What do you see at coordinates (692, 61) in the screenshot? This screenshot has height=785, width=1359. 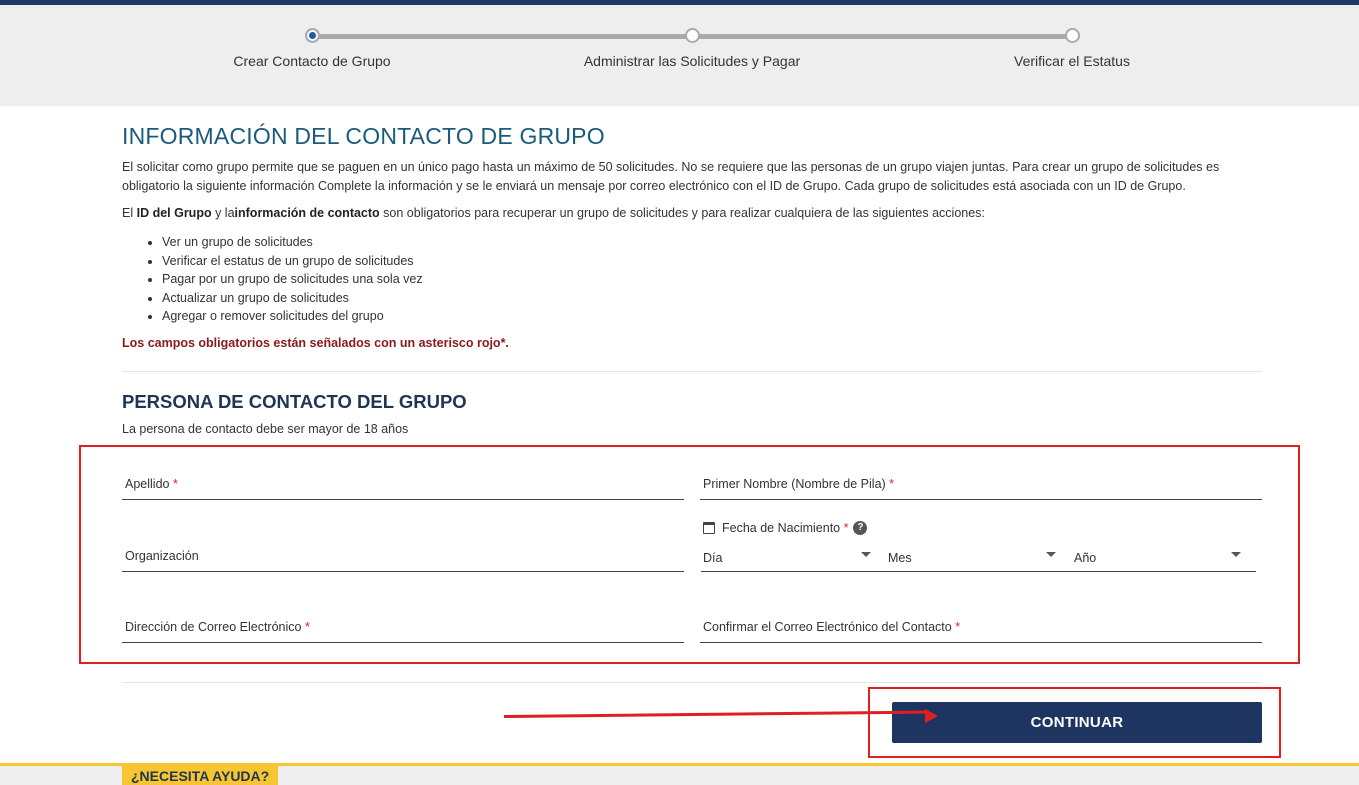 I see `step-2-label: Administrar las Solicitudes y Pagar` at bounding box center [692, 61].